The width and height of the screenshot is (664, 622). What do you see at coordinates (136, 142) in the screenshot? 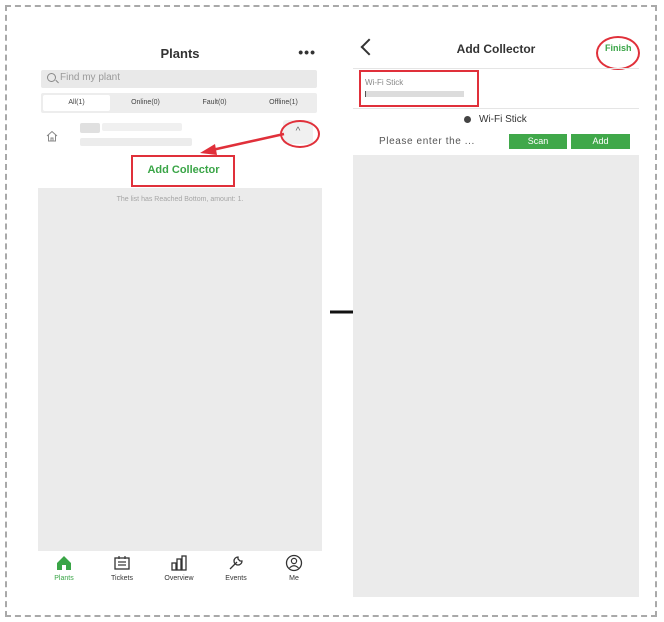
I see `plant-address-redacted` at bounding box center [136, 142].